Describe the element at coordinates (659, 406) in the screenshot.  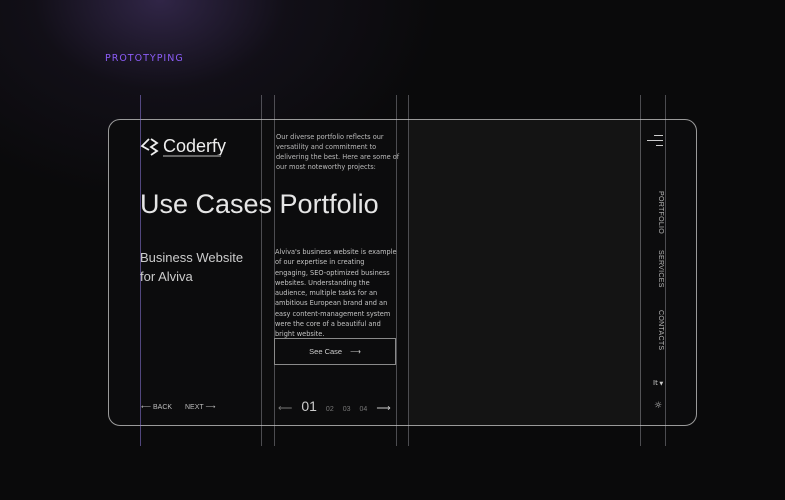
I see `theme-toggle-sun-icon: ☼` at that location.